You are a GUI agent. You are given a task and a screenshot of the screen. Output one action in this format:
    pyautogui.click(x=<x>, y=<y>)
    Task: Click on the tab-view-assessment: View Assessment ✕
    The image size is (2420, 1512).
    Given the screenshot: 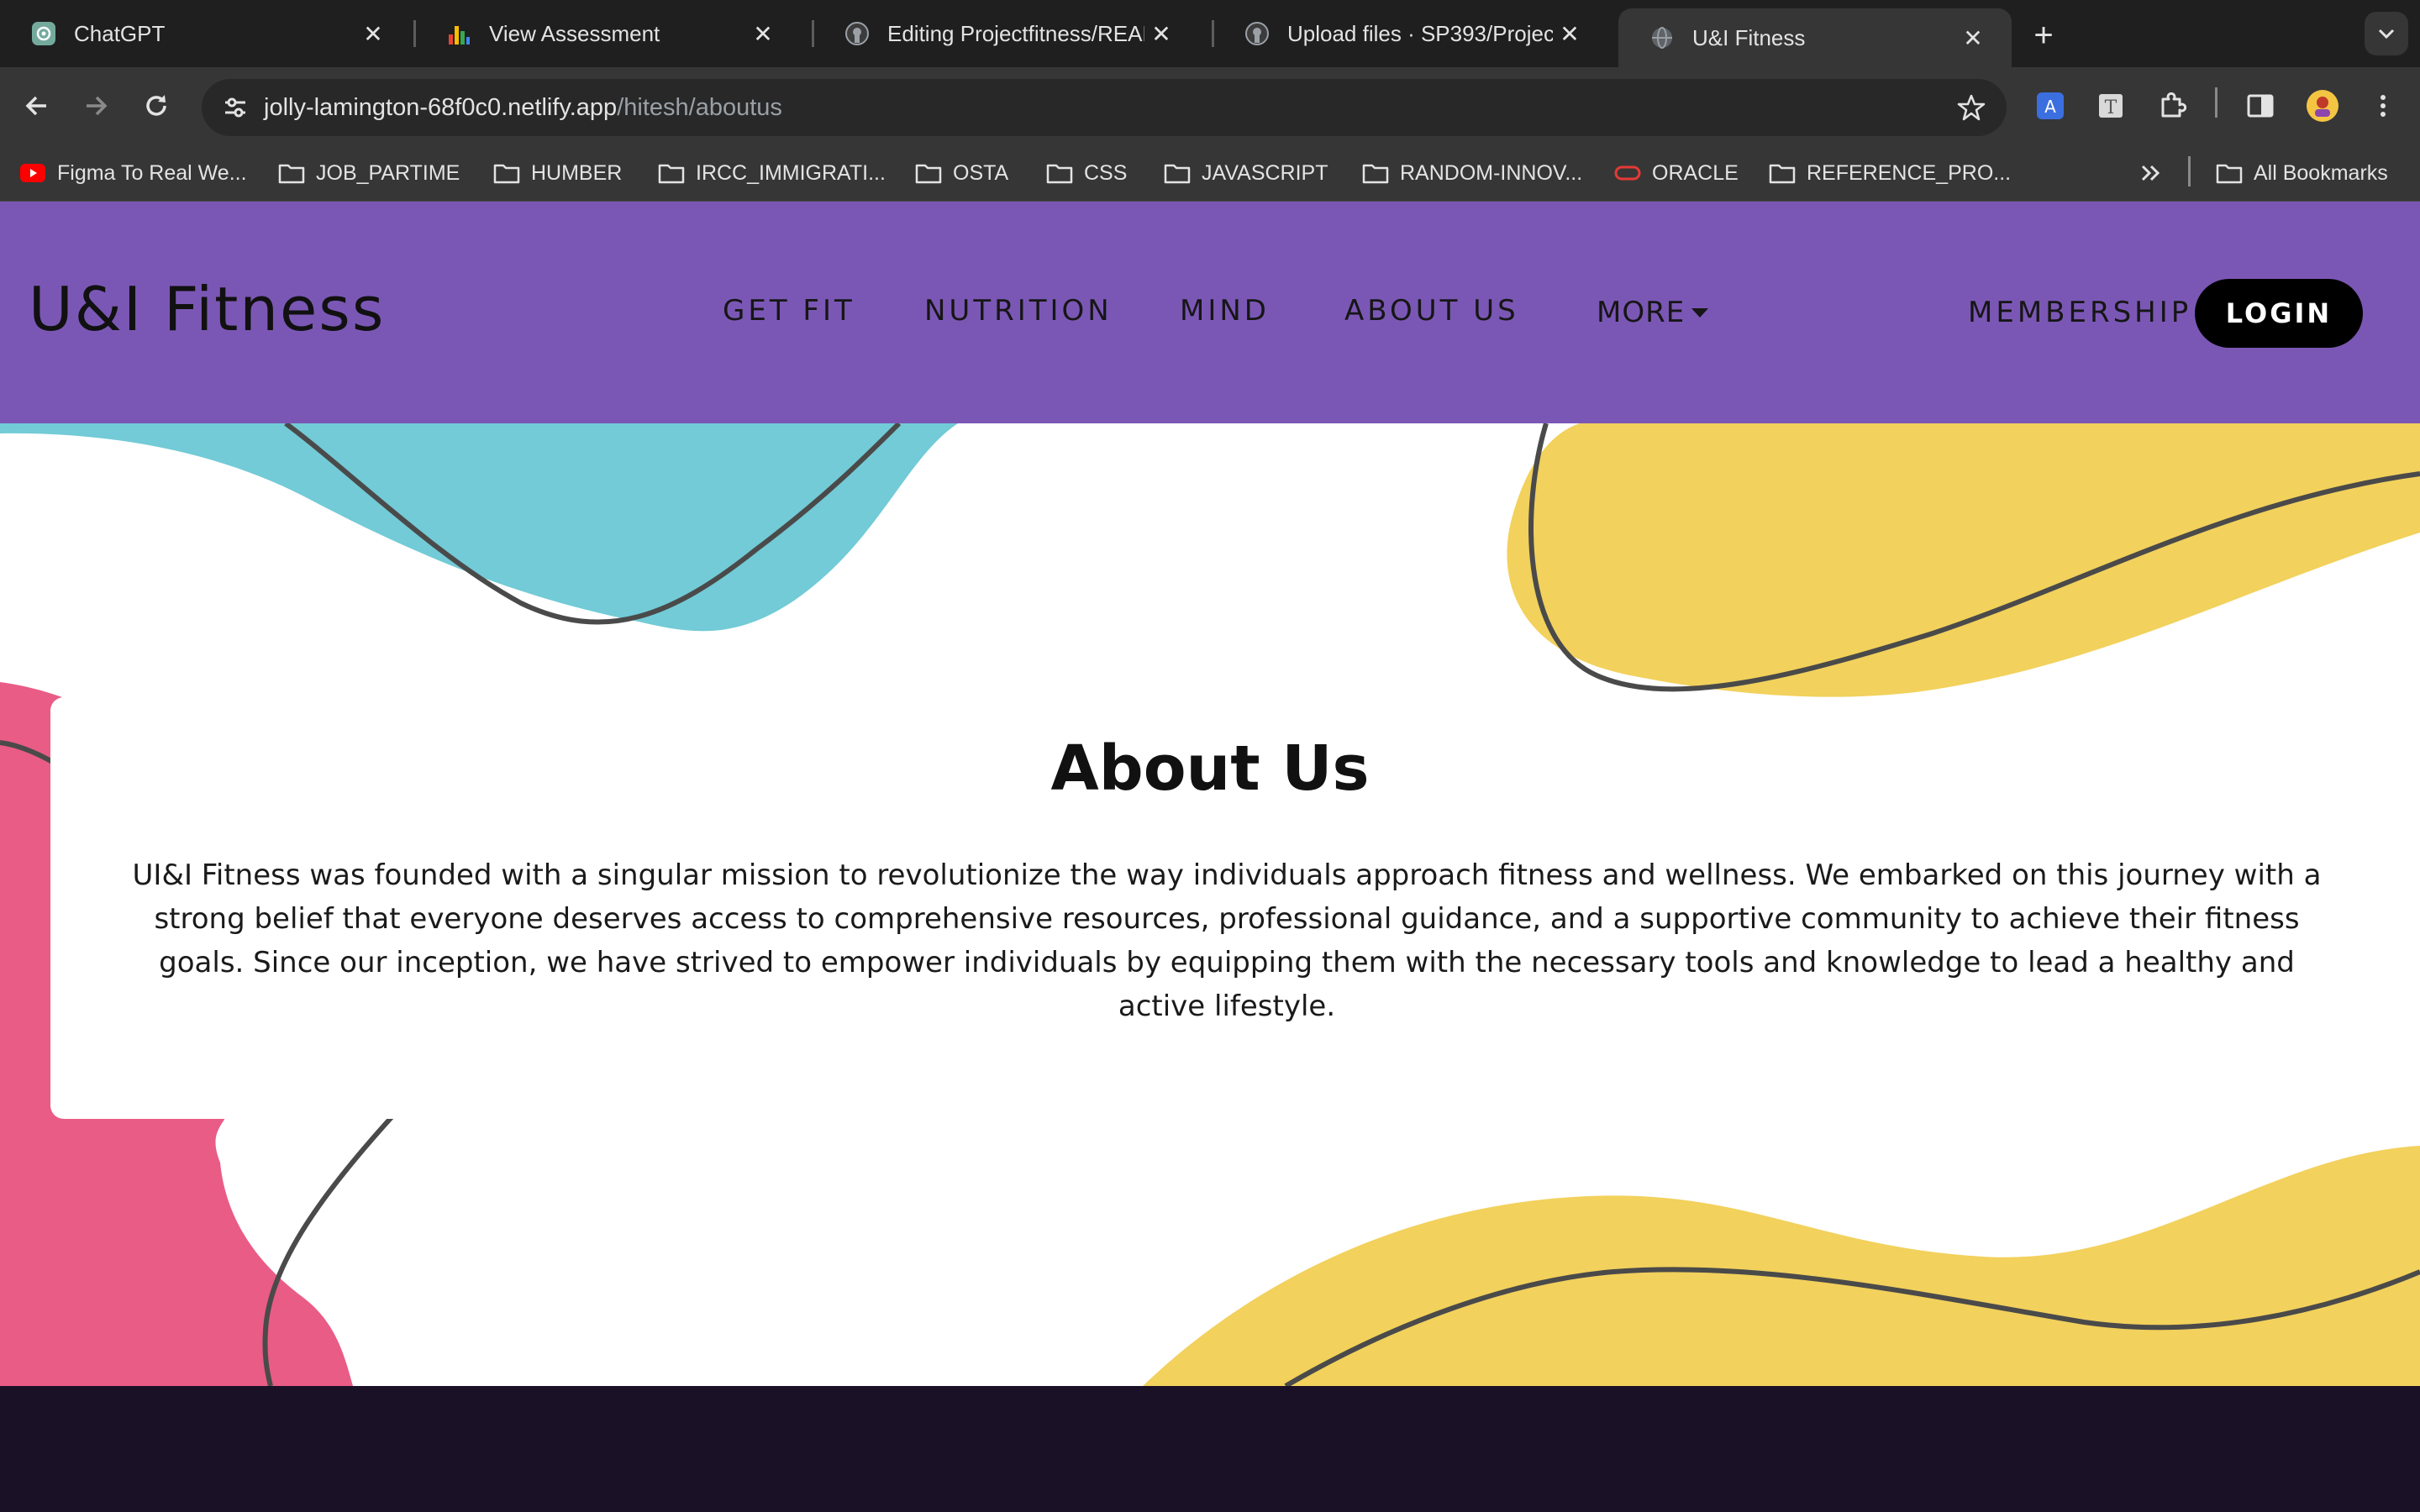 What is the action you would take?
    pyautogui.click(x=608, y=33)
    